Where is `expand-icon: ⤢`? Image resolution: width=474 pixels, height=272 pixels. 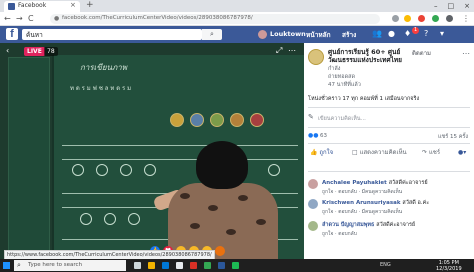
expand-icon: ⤢ is located at coordinates (279, 51).